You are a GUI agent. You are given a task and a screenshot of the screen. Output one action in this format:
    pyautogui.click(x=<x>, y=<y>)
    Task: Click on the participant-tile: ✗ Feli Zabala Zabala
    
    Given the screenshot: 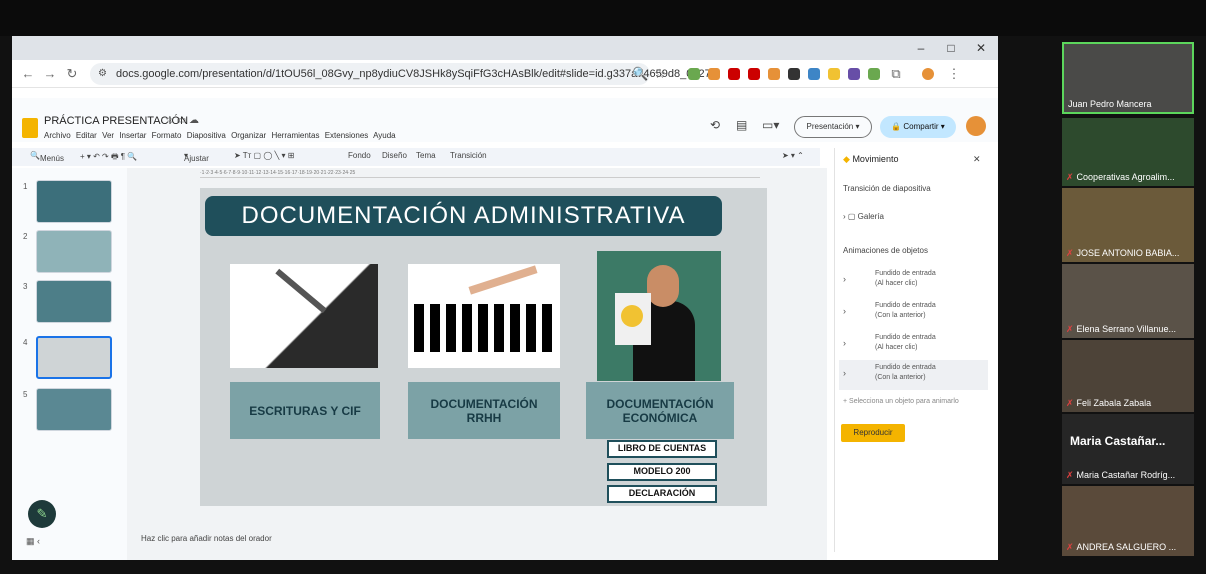 What is the action you would take?
    pyautogui.click(x=1128, y=376)
    